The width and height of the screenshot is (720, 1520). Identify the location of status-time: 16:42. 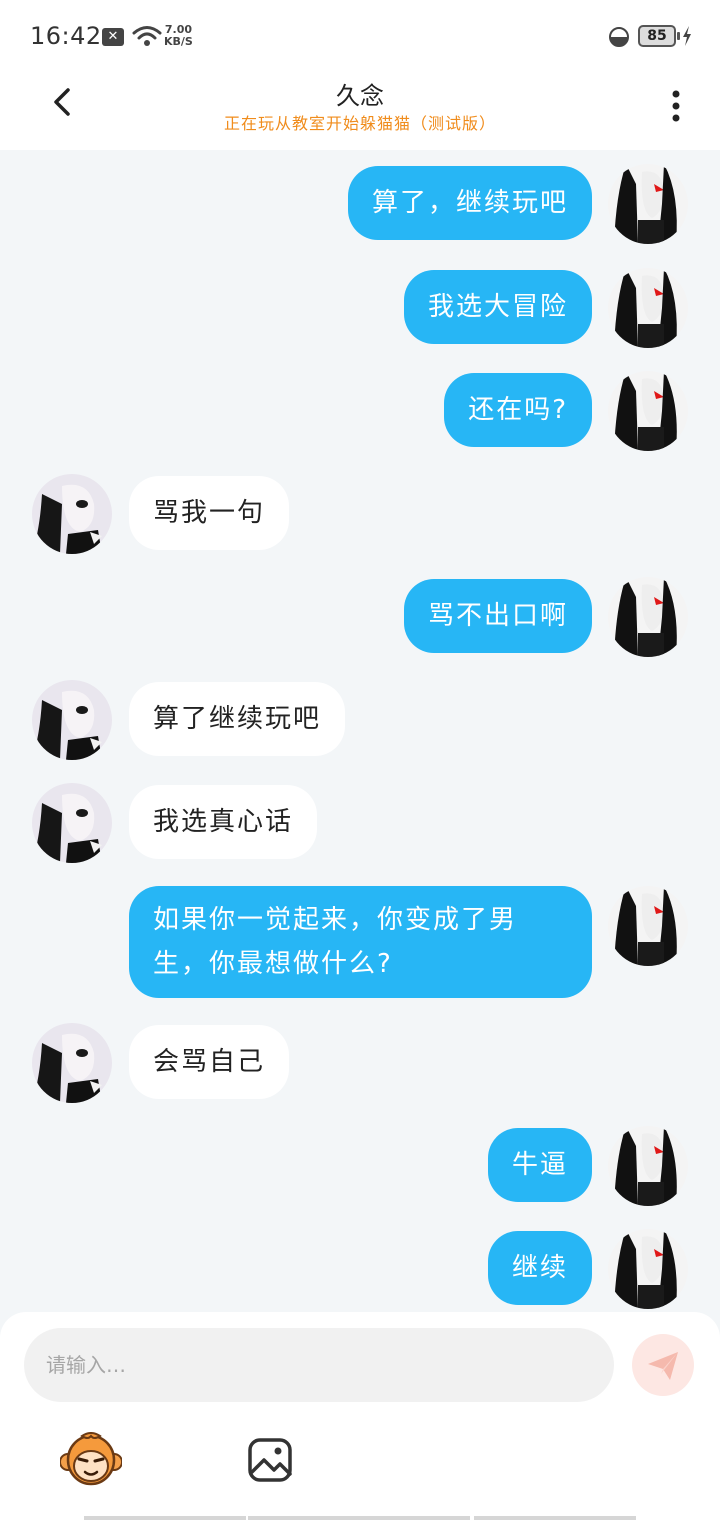
(66, 36).